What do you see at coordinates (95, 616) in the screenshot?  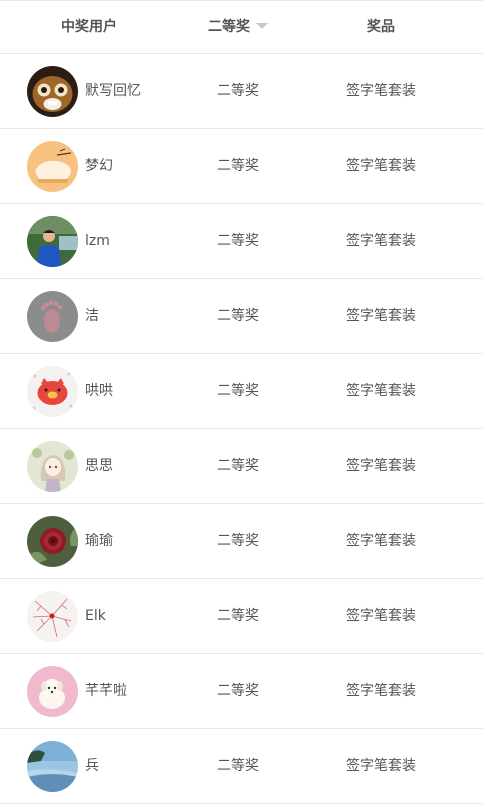 I see `winner-name: Elk` at bounding box center [95, 616].